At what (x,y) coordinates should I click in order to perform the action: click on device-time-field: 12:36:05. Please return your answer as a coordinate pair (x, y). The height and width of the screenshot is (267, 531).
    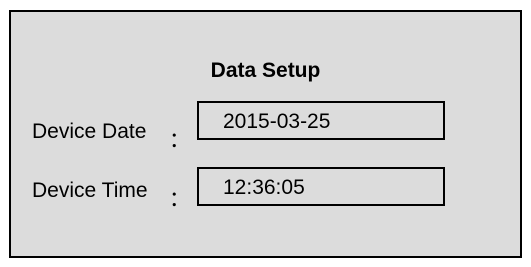
    Looking at the image, I should click on (321, 186).